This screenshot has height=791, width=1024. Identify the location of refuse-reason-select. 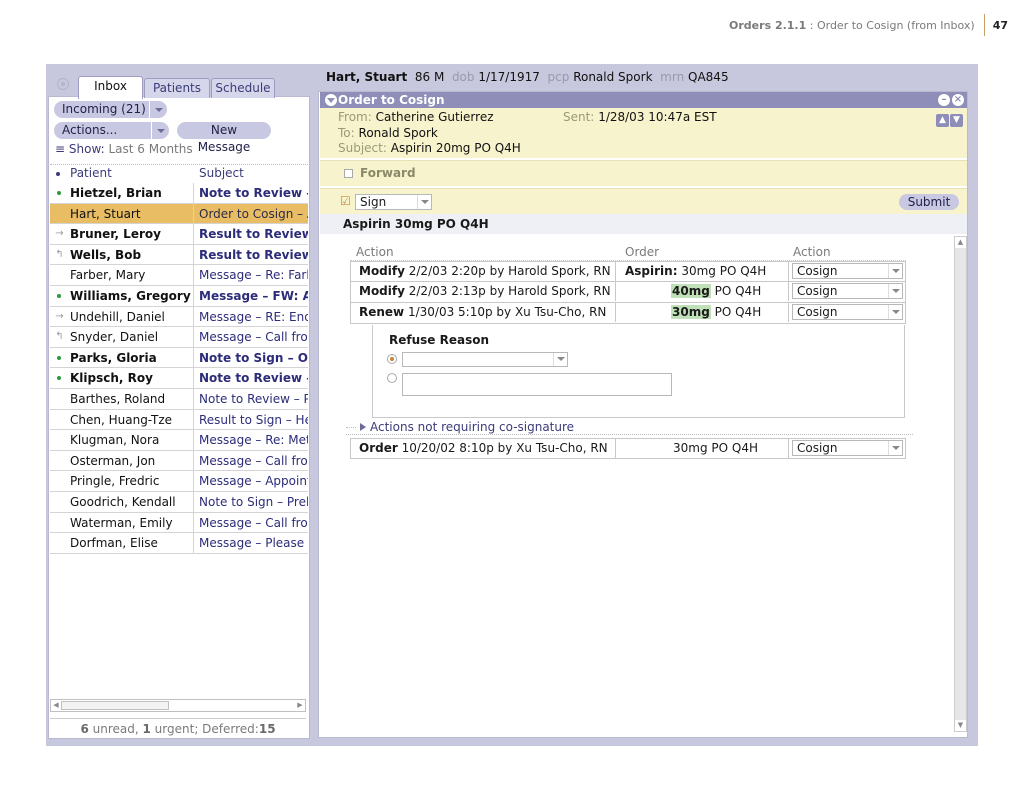
(485, 359).